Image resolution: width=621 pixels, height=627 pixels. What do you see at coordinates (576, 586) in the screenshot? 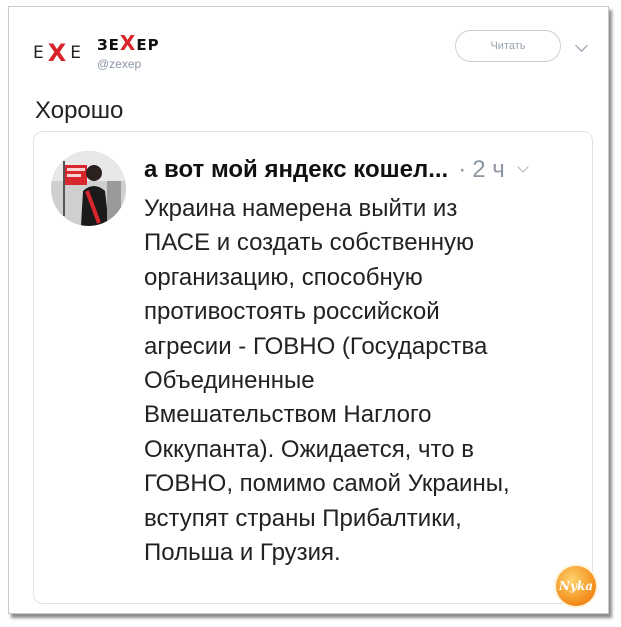
I see `watermark-logo: Nyka` at bounding box center [576, 586].